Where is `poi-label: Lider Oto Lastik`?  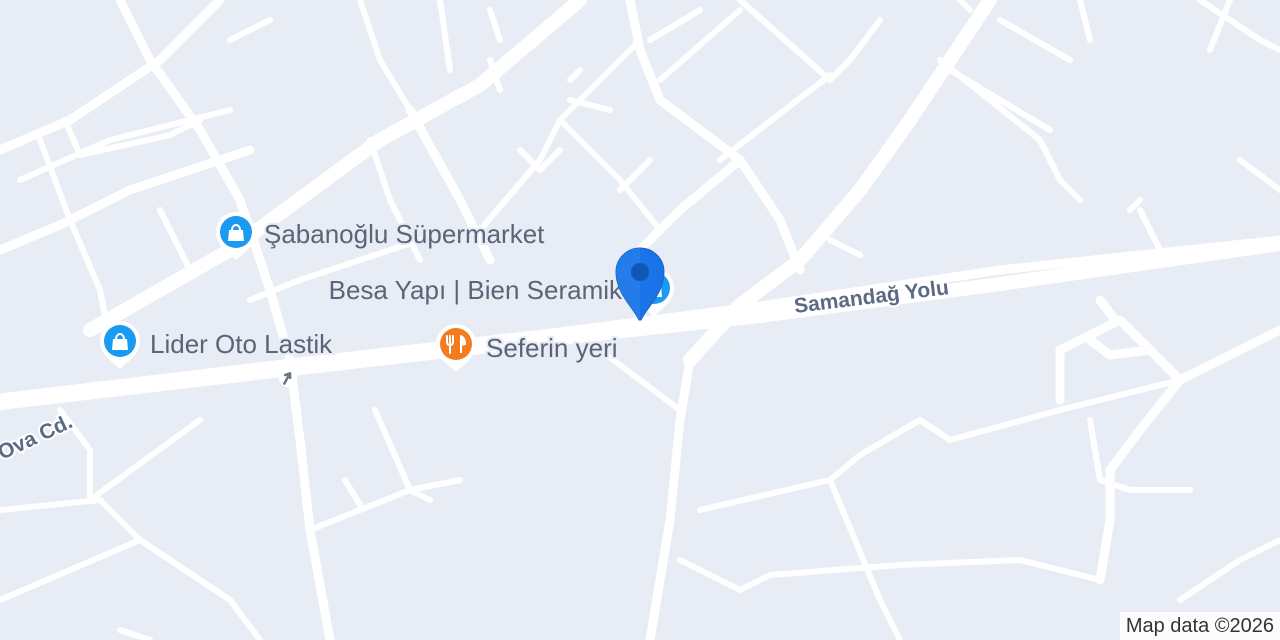 poi-label: Lider Oto Lastik is located at coordinates (241, 344).